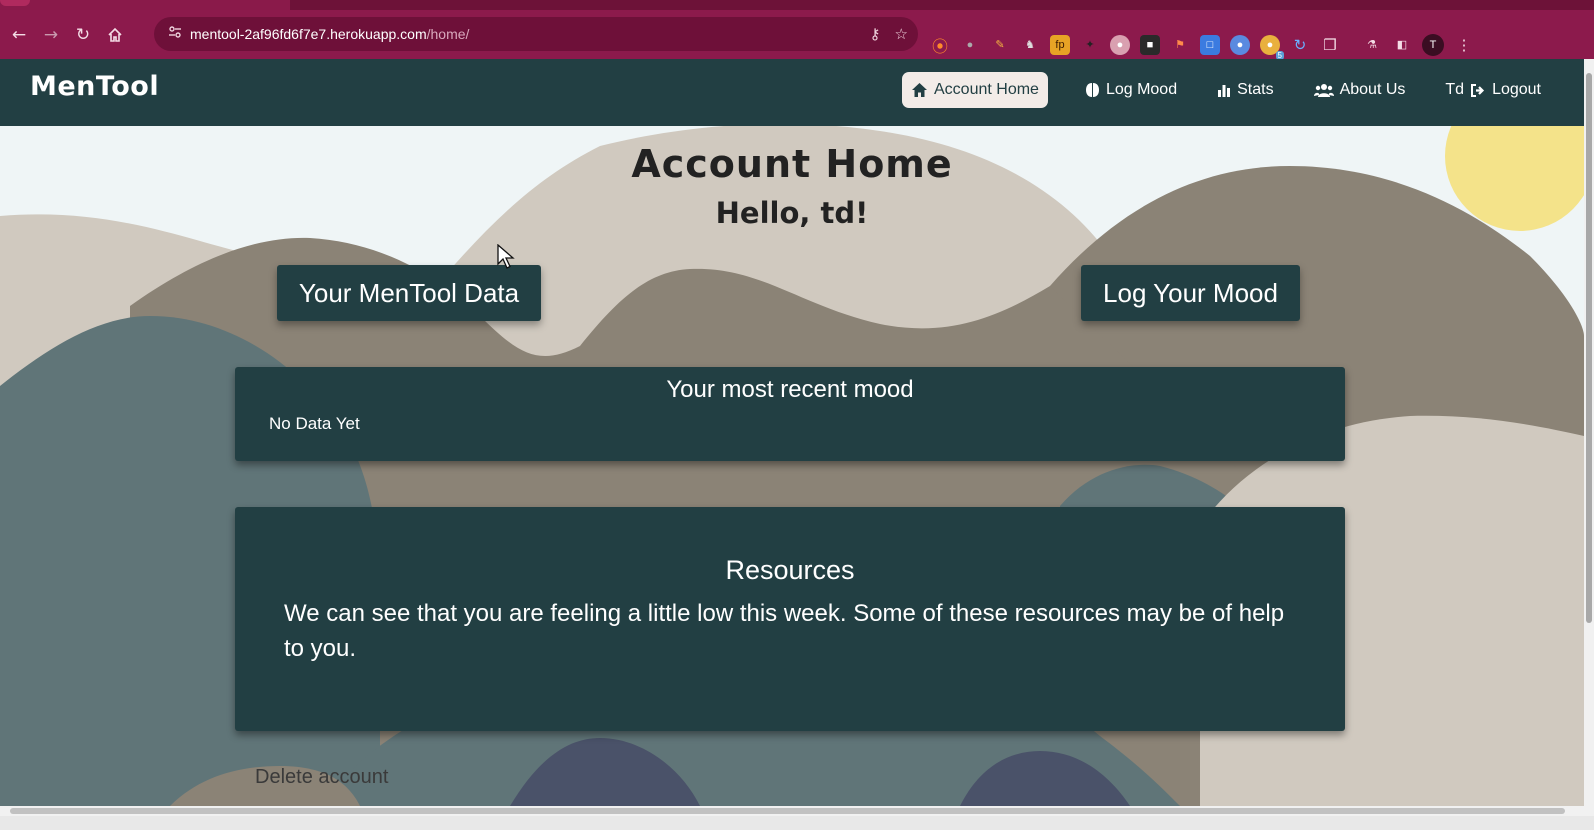 The width and height of the screenshot is (1594, 830). I want to click on recent-mood-value: No Data Yet, so click(314, 423).